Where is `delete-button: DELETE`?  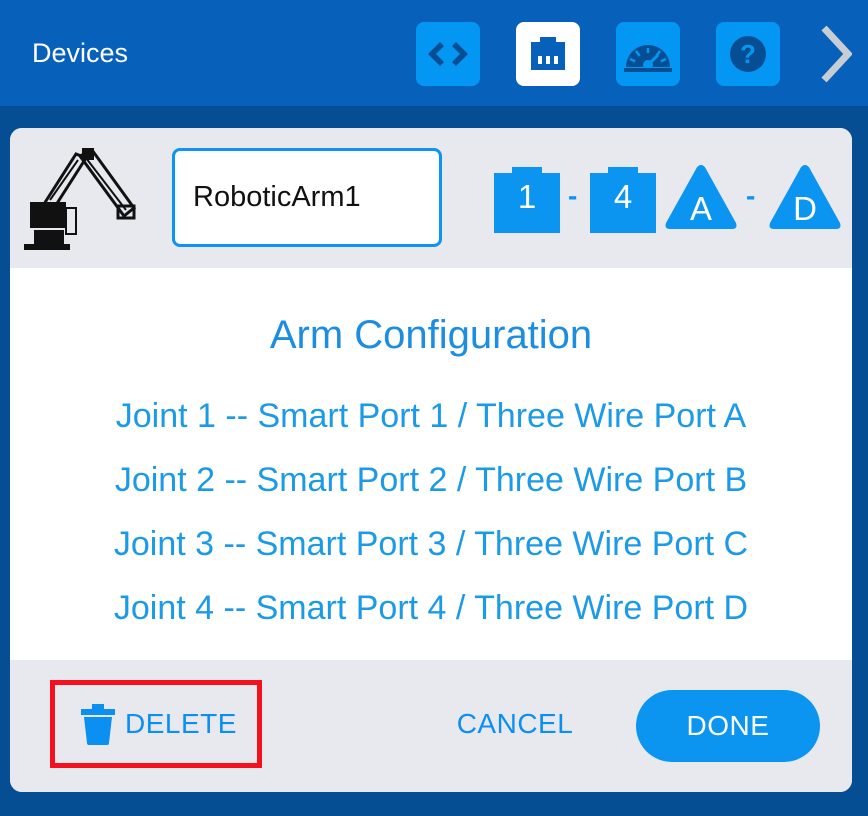 delete-button: DELETE is located at coordinates (156, 724).